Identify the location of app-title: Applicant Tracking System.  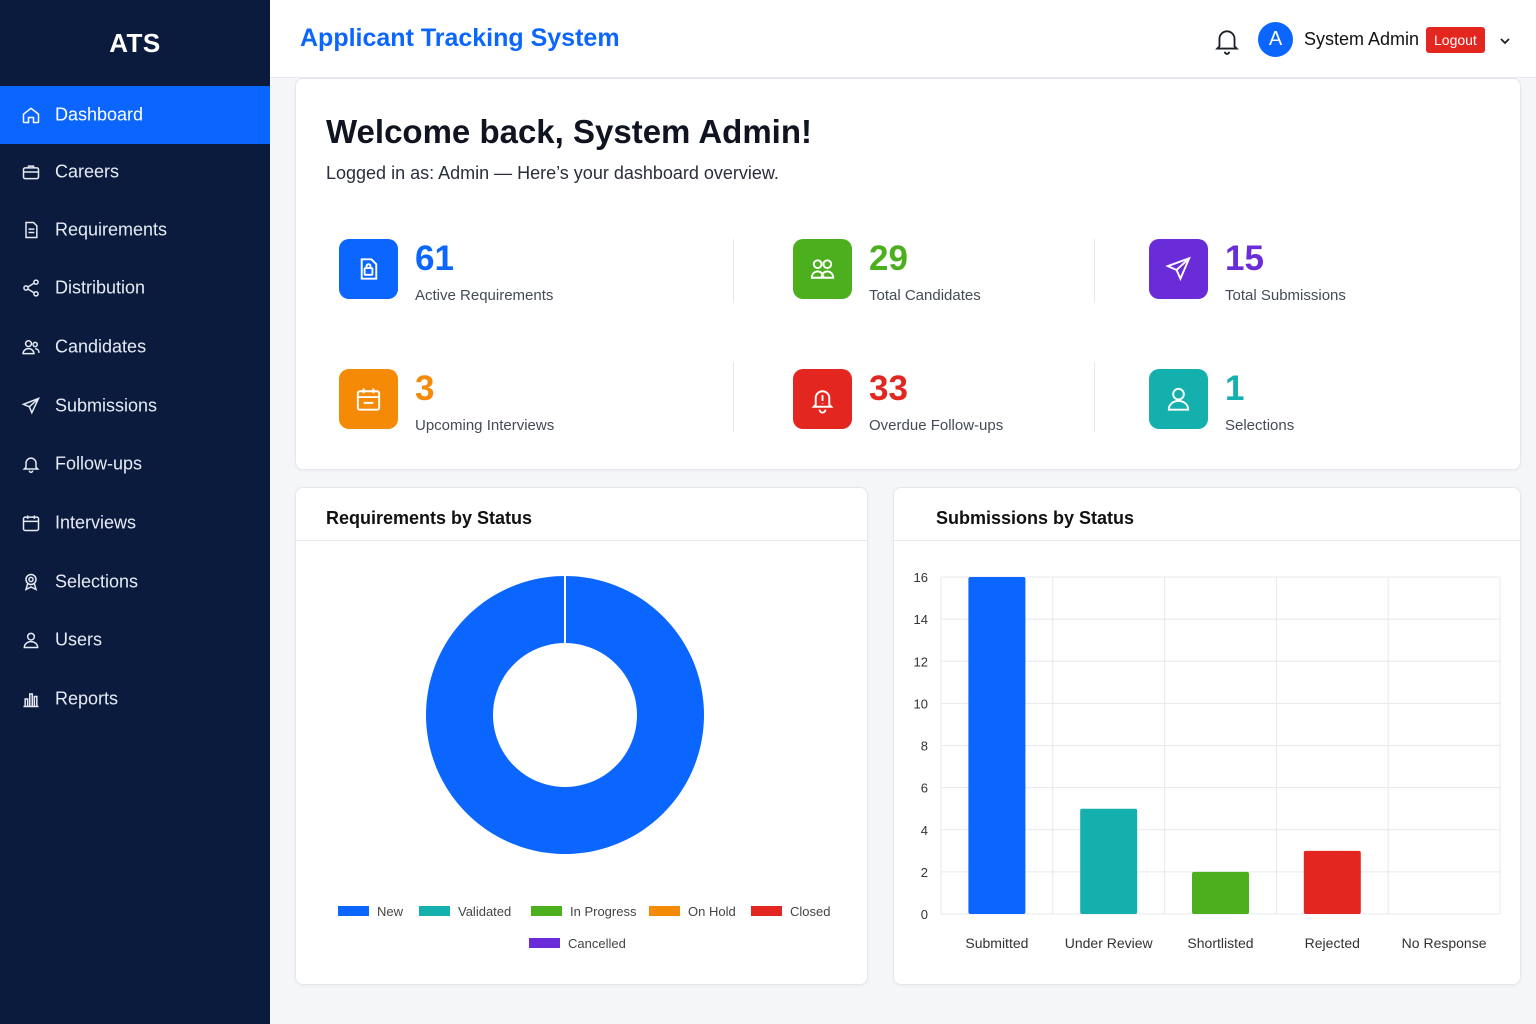
(460, 38).